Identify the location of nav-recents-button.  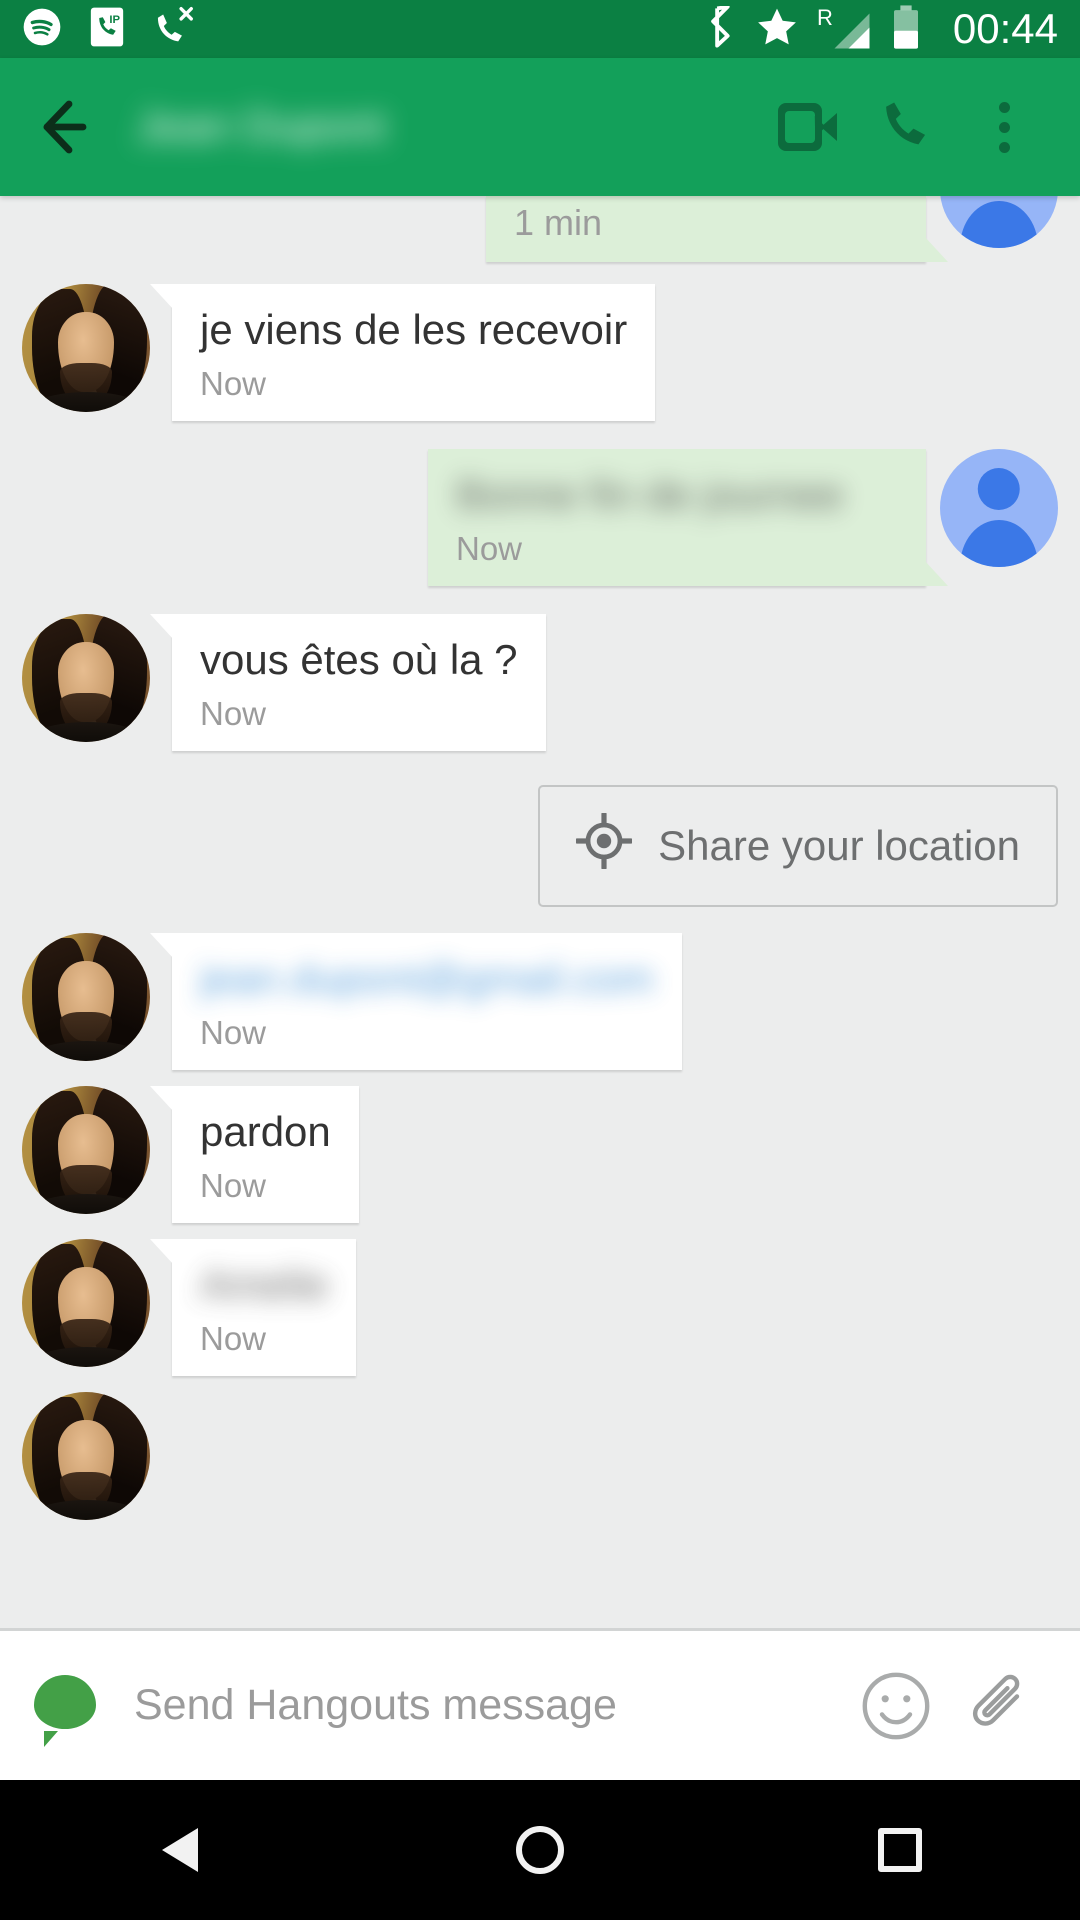
(900, 1850).